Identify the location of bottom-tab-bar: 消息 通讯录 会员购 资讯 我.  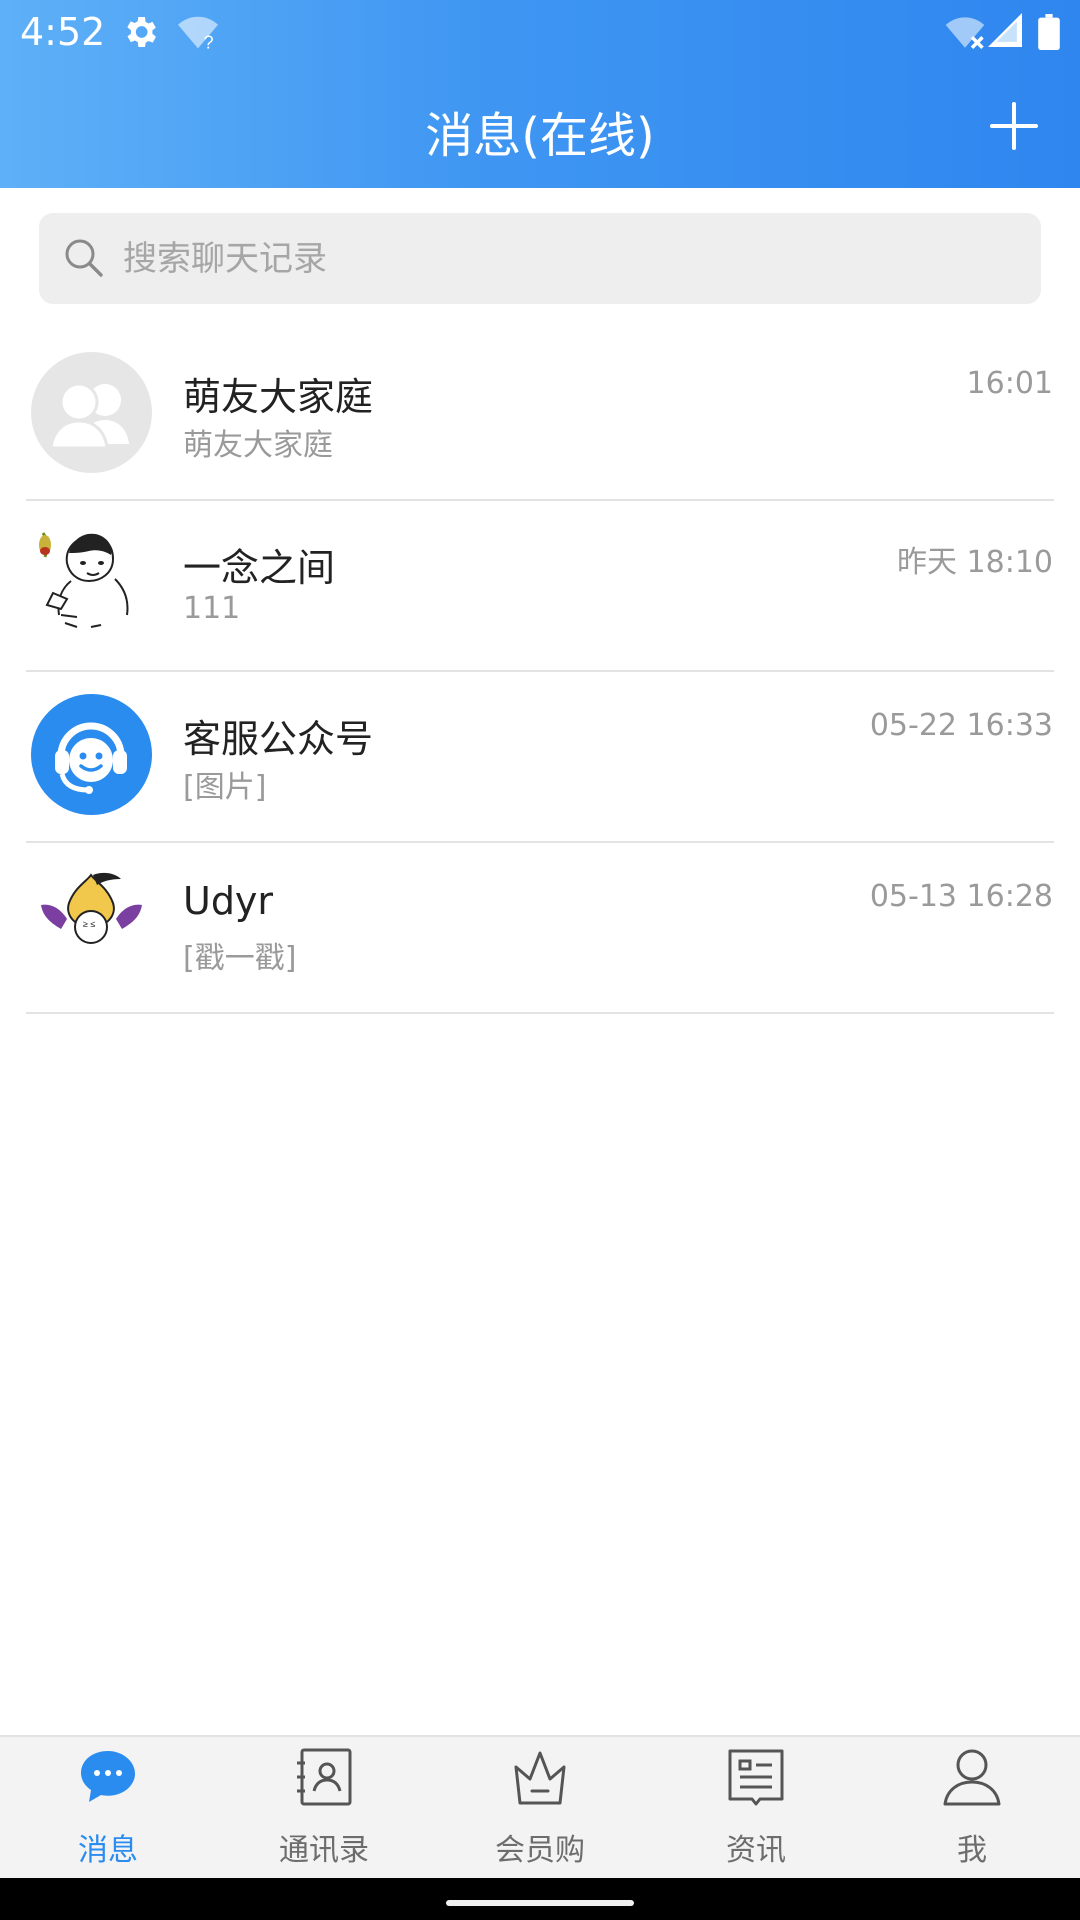
(540, 1806).